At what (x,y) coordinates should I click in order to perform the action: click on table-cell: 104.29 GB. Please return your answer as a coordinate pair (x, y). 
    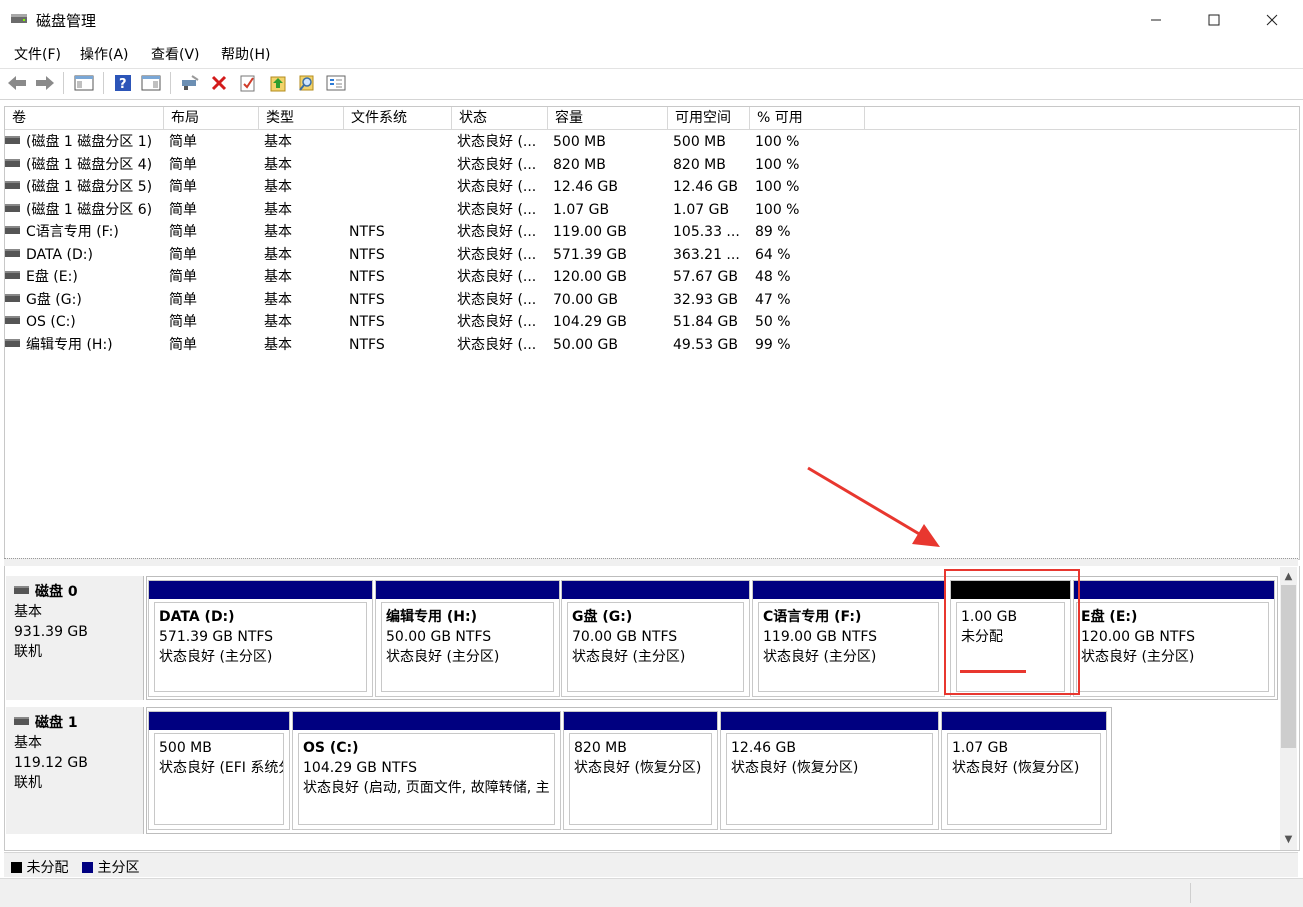
    Looking at the image, I should click on (609, 322).